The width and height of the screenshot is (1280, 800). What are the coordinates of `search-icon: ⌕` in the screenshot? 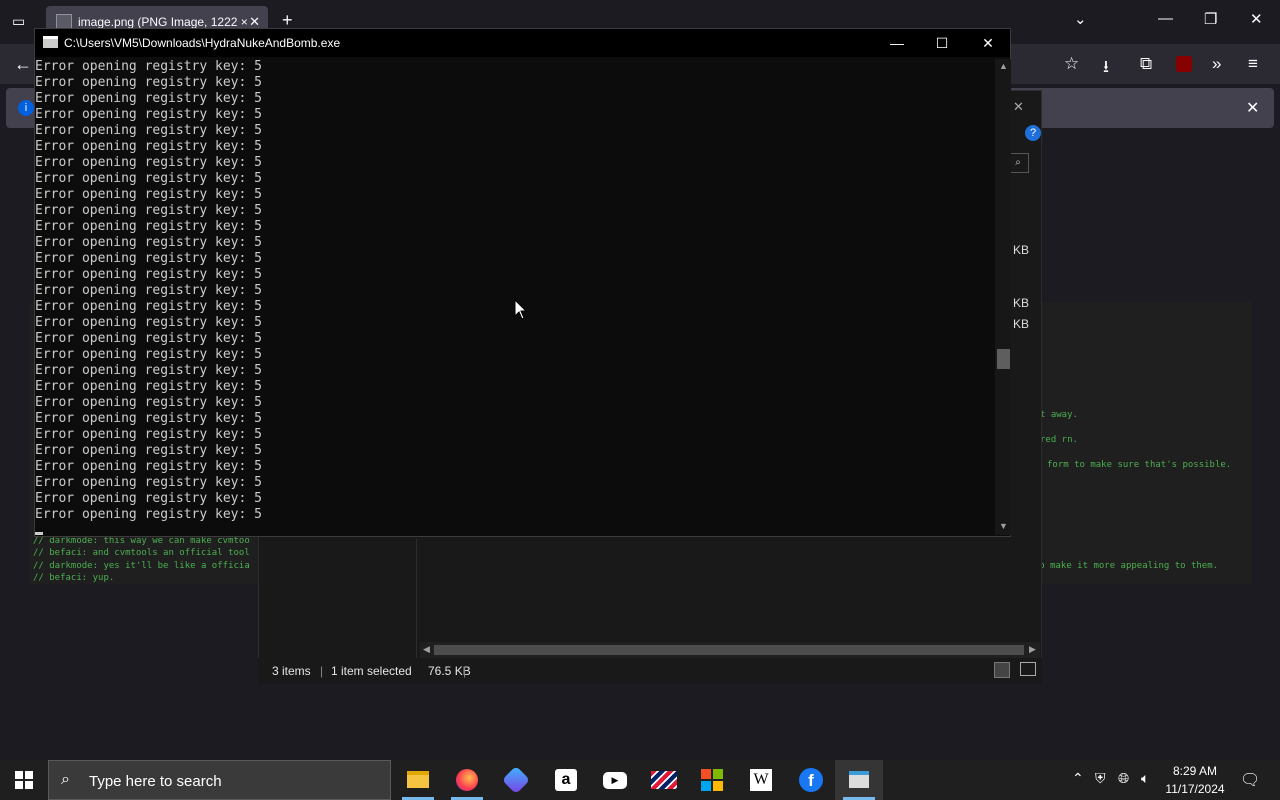 It's located at (65, 779).